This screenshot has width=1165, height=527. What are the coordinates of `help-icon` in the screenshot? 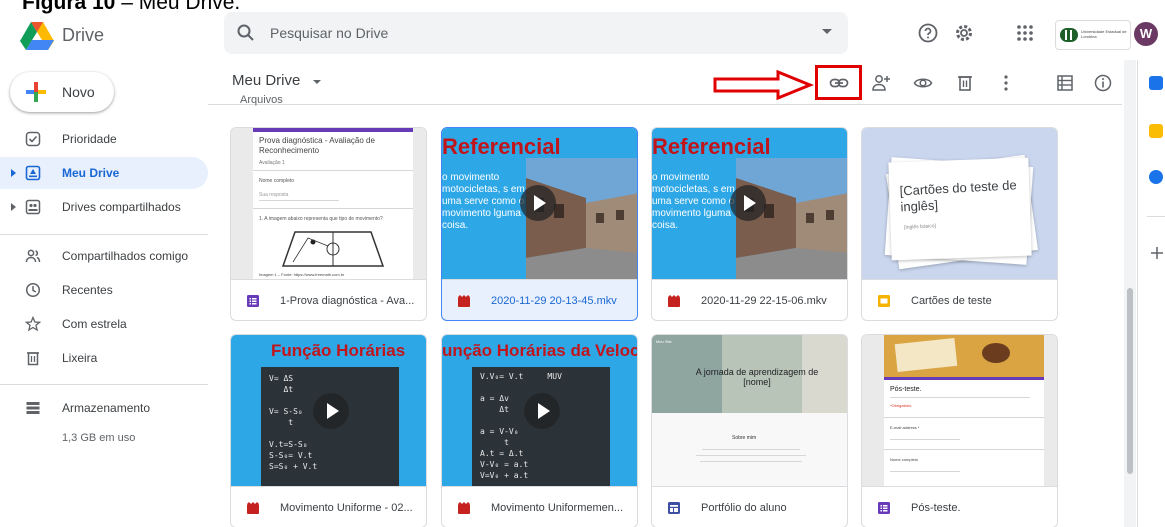 It's located at (928, 33).